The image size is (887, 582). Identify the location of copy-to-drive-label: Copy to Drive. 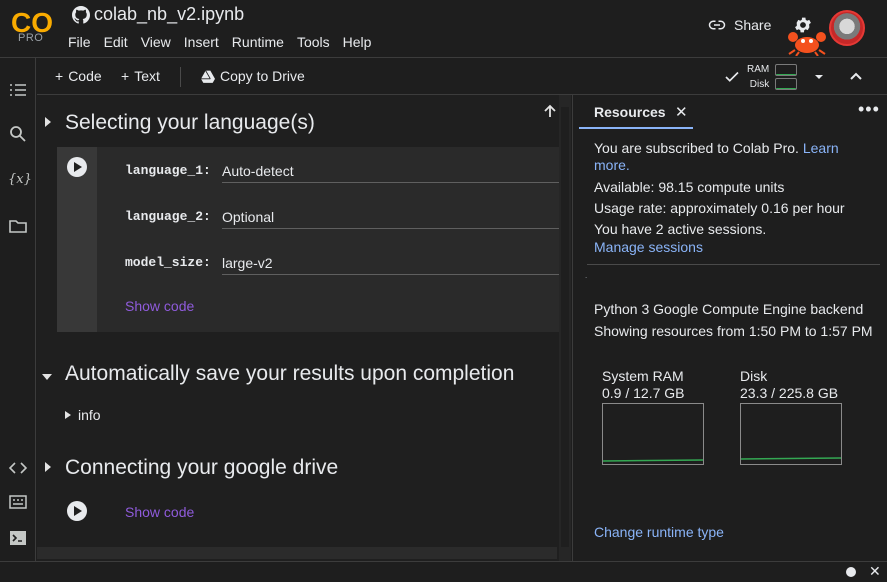
(262, 76).